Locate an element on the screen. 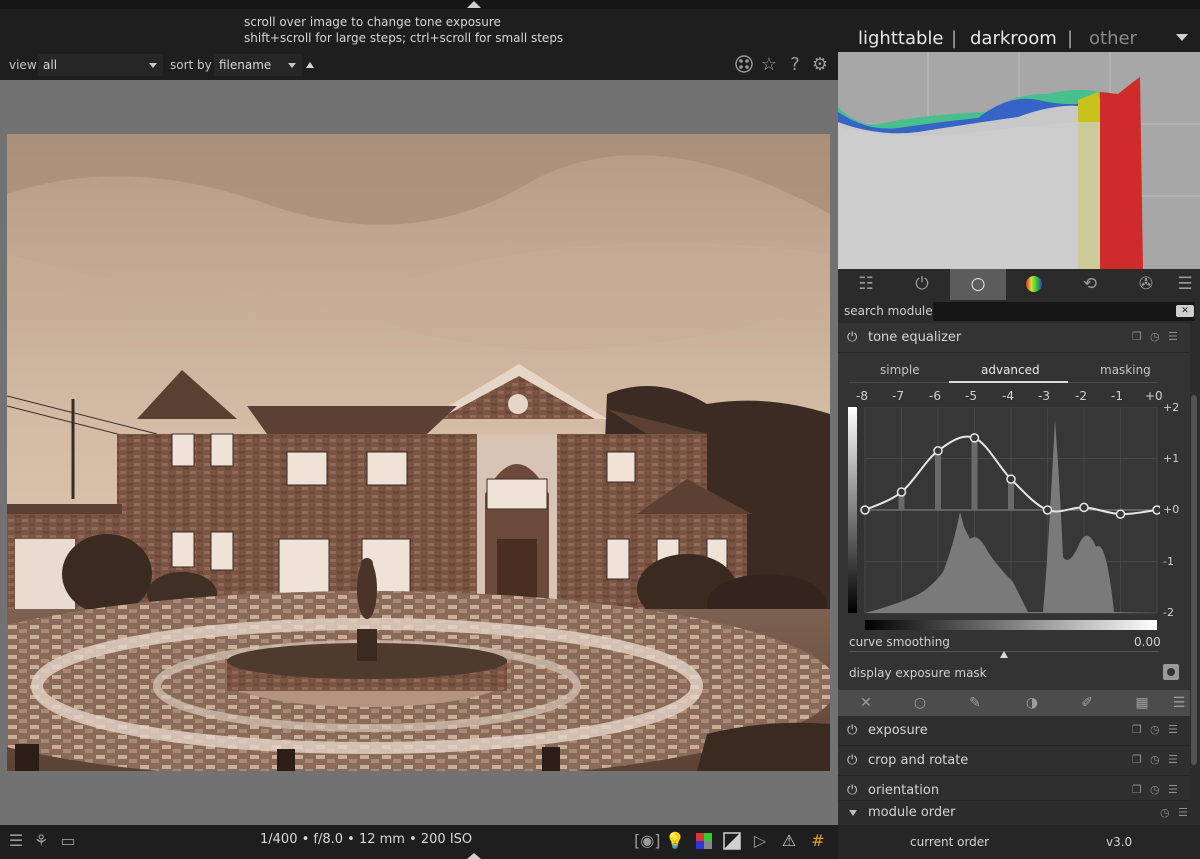  top-panel-strip is located at coordinates (600, 4).